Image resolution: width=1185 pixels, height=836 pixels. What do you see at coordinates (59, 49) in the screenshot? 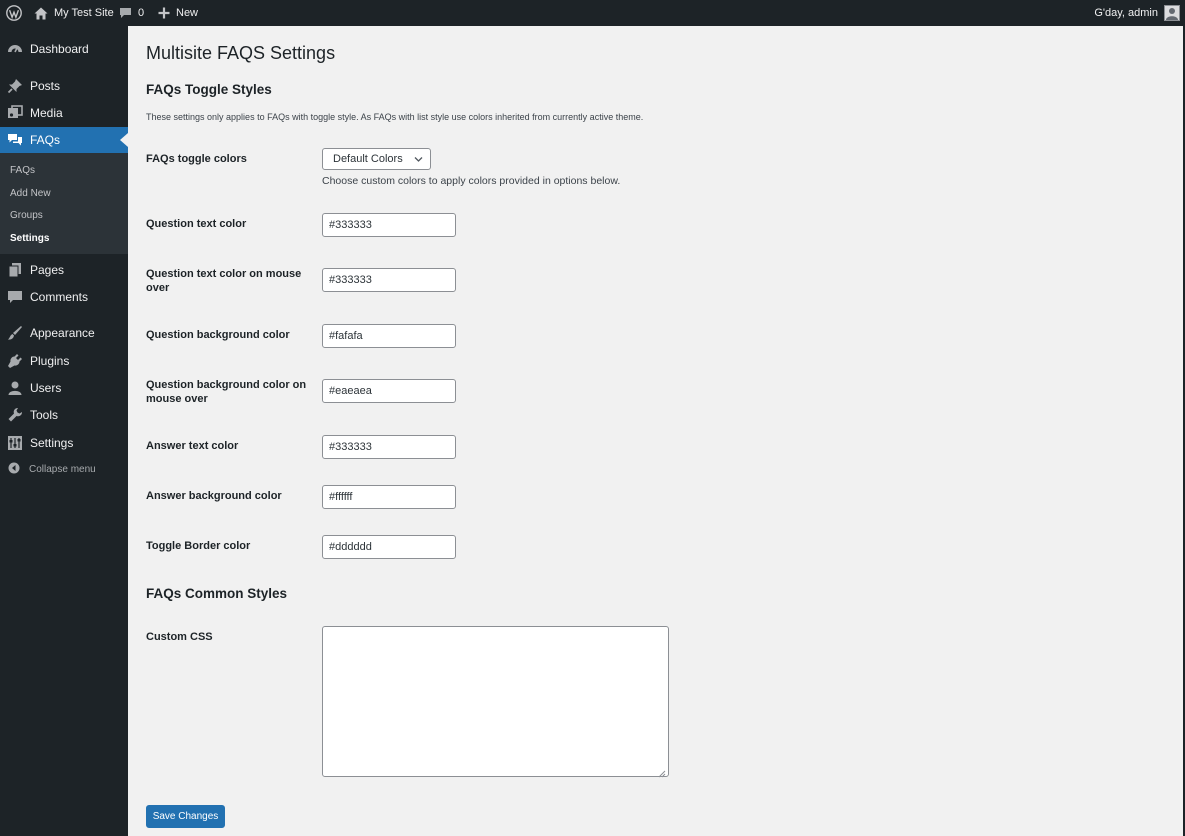
I see `menu-label: Dashboard` at bounding box center [59, 49].